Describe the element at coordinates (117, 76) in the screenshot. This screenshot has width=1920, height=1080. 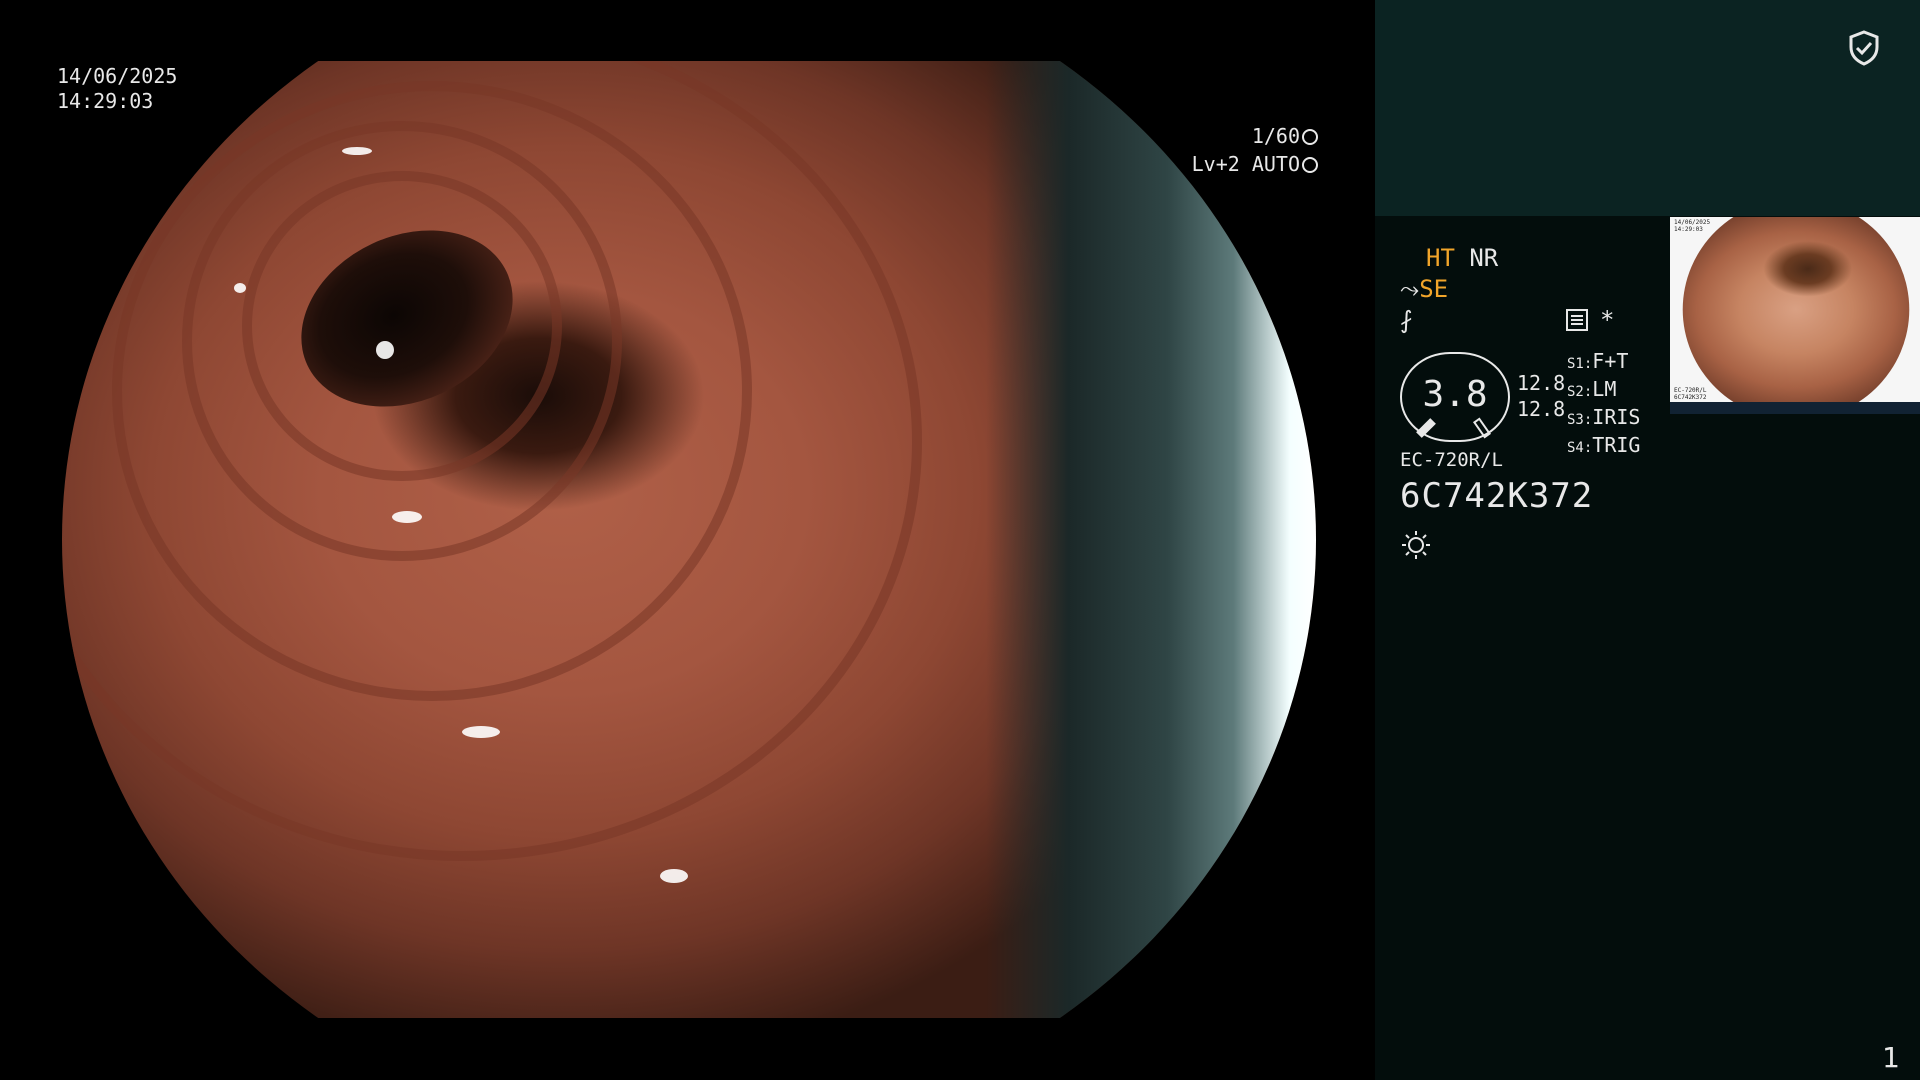
I see `date-text: 14/06/2025` at that location.